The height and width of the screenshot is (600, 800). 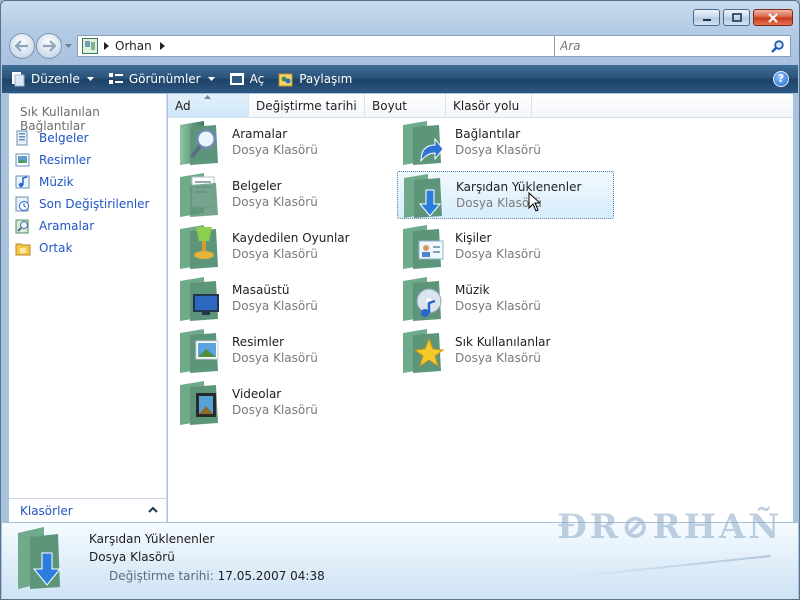 I want to click on folder-name: Kaydedilen Oyunlar, so click(x=291, y=238).